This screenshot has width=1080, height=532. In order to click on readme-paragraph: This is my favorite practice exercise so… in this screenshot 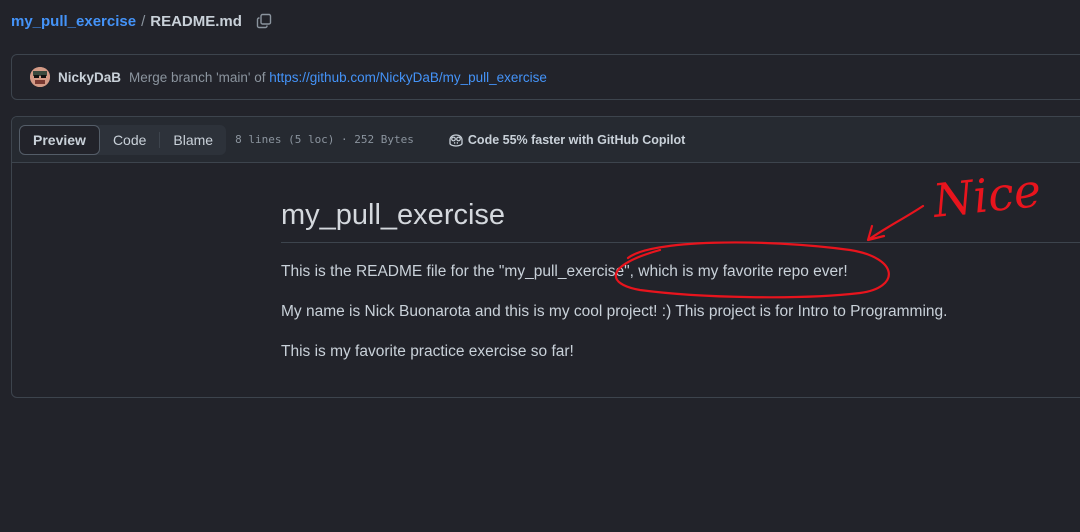, I will do `click(427, 351)`.